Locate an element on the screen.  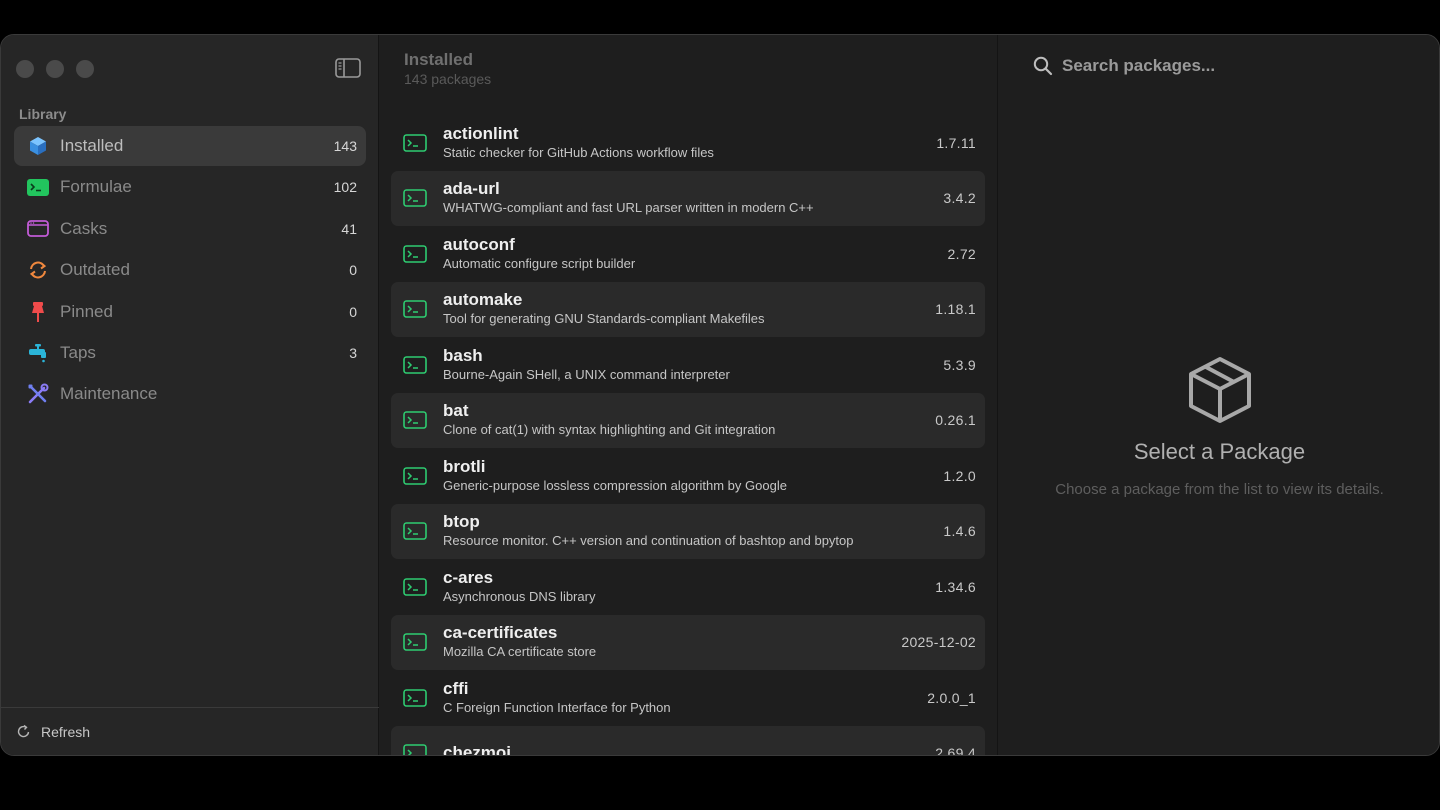
sidebar-item-count: 41 is located at coordinates (349, 228).